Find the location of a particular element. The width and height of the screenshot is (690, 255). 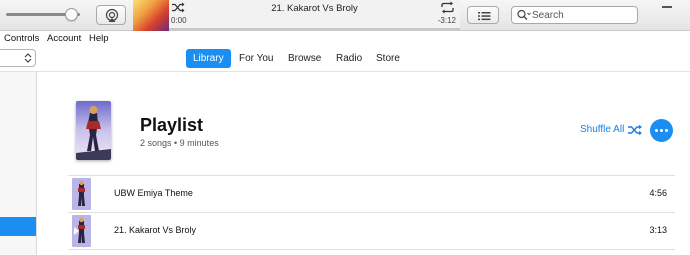

tab-library: Library is located at coordinates (208, 58).